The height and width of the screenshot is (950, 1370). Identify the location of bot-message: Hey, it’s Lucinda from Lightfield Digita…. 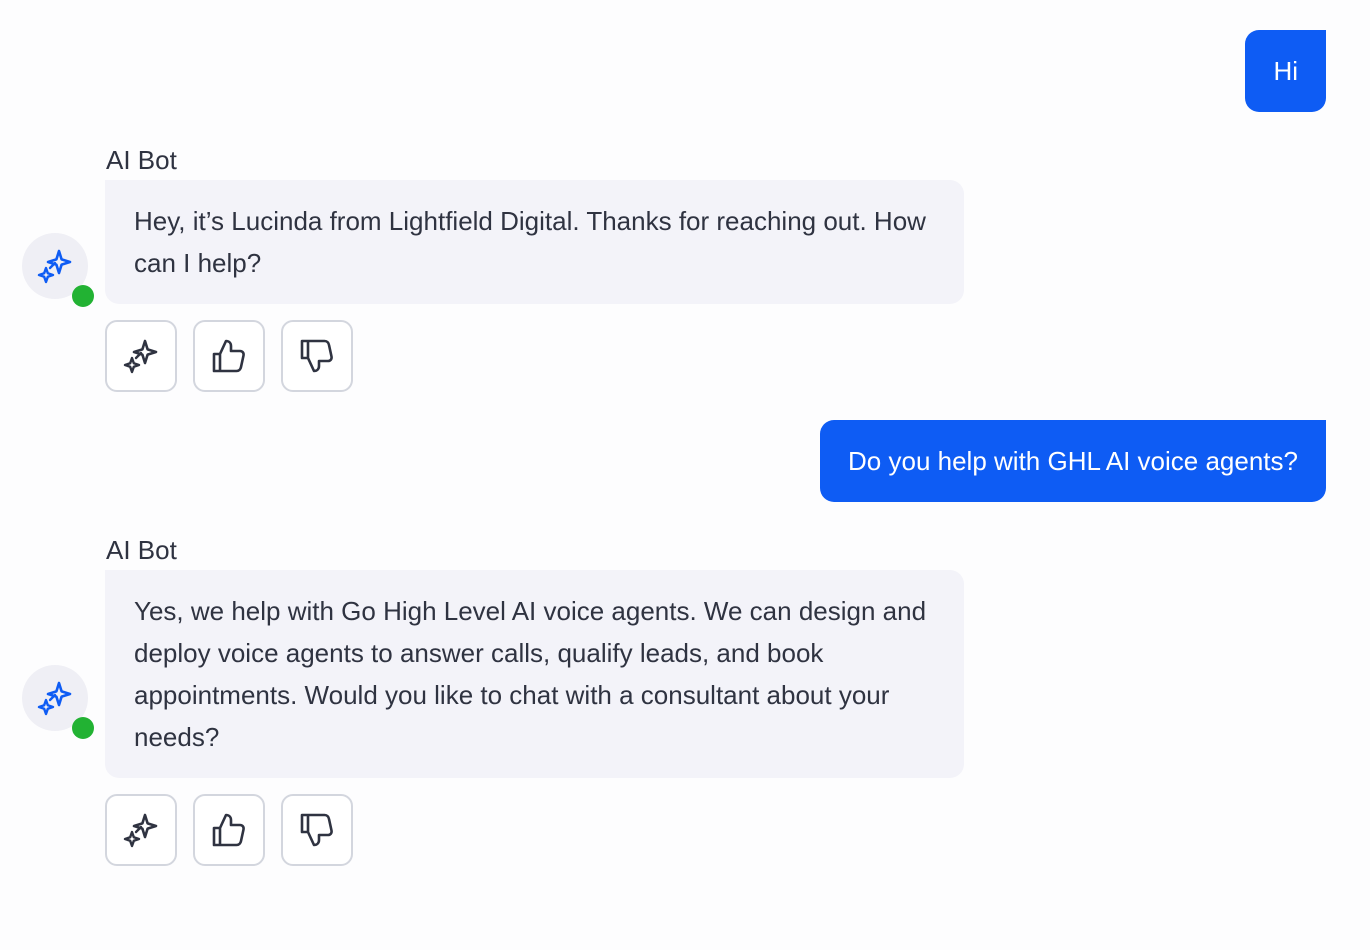
(534, 242).